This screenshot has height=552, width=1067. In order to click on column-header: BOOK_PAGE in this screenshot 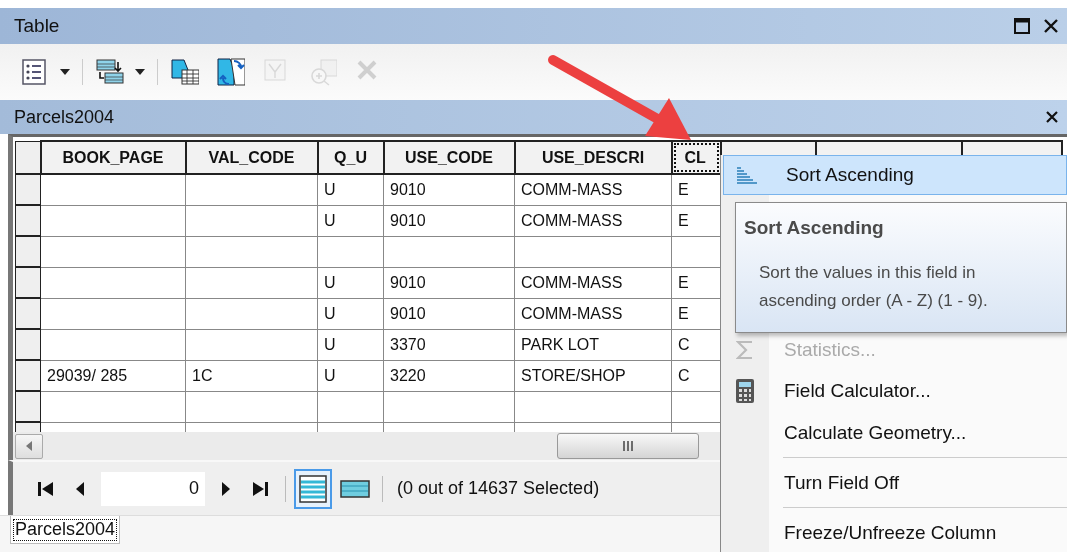, I will do `click(113, 157)`.